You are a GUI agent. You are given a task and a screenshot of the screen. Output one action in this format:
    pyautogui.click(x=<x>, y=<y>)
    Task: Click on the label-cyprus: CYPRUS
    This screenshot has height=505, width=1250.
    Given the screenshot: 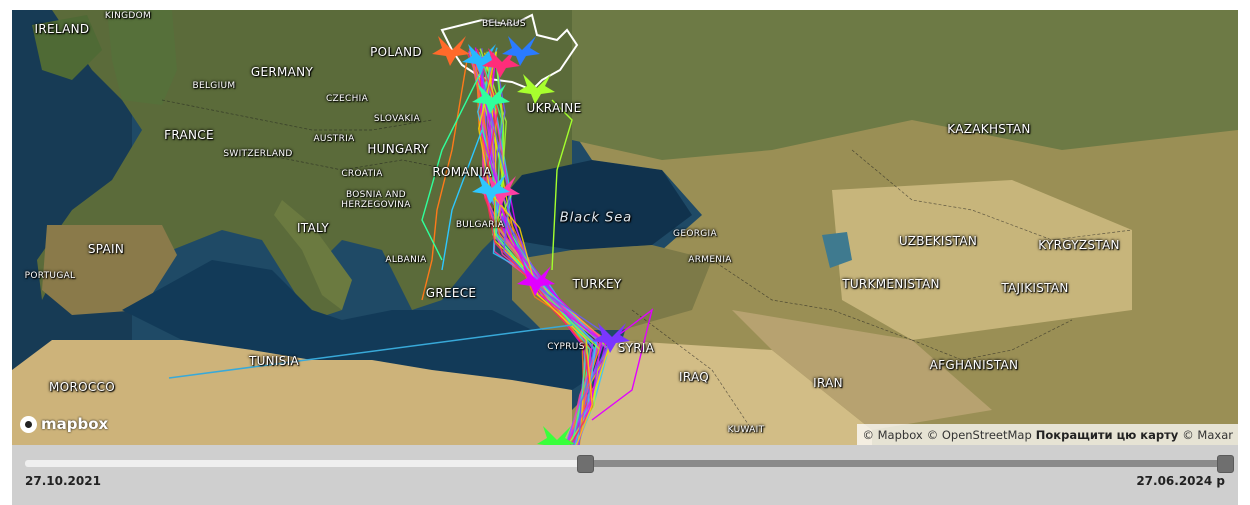 What is the action you would take?
    pyautogui.click(x=566, y=347)
    